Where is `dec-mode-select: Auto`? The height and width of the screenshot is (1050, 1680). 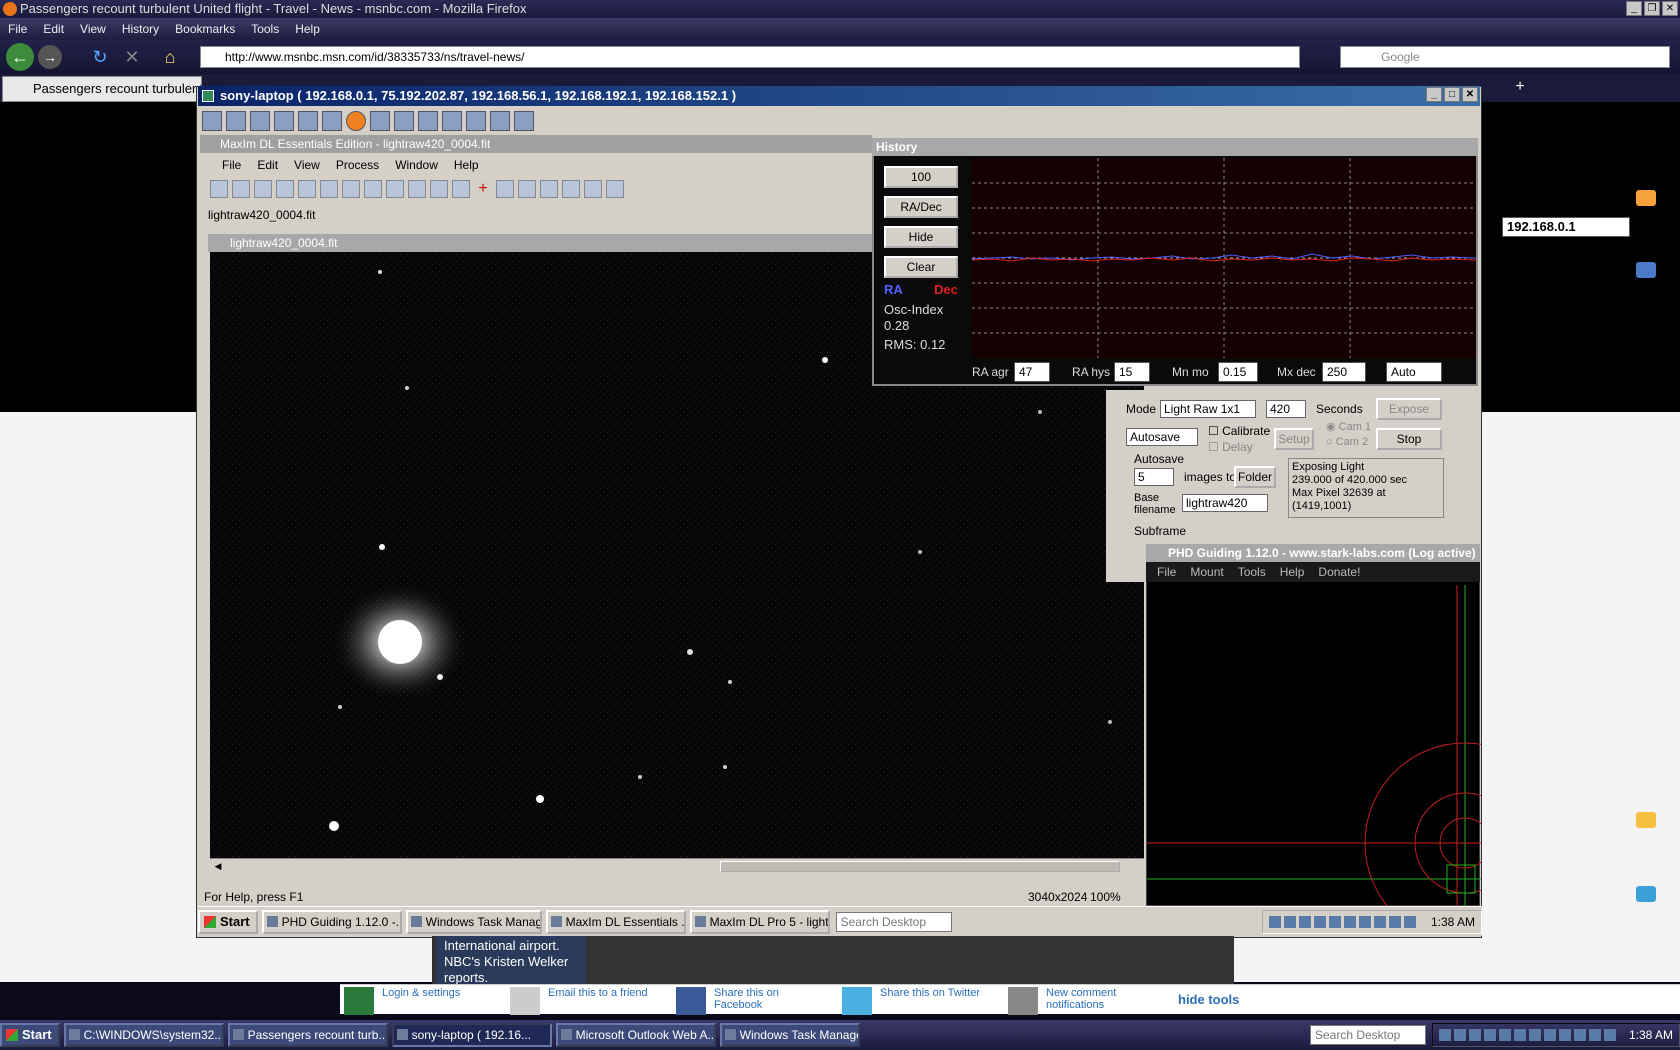 dec-mode-select: Auto is located at coordinates (1414, 372).